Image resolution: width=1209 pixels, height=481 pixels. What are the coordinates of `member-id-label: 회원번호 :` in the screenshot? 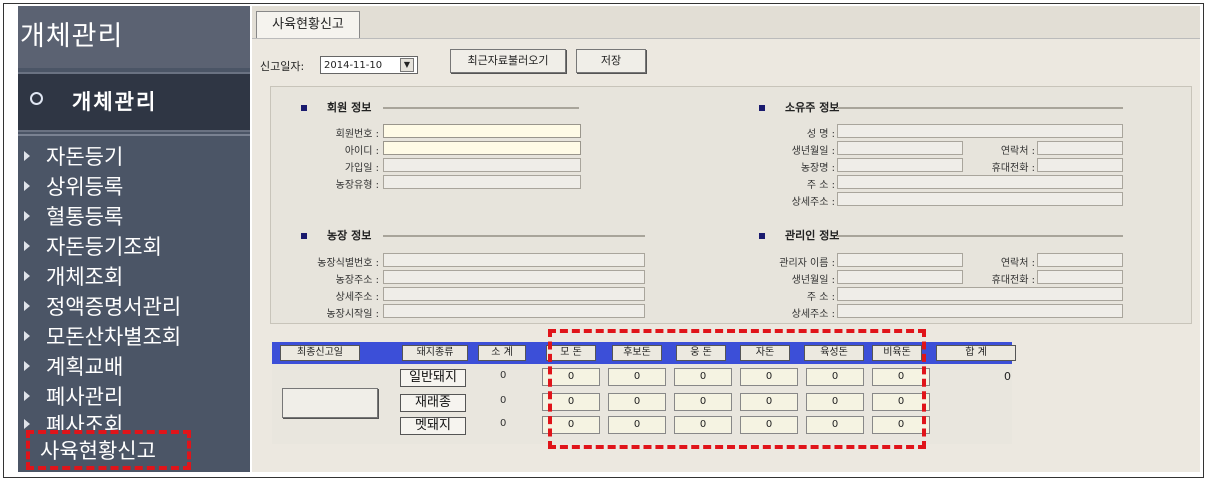 It's located at (357, 134).